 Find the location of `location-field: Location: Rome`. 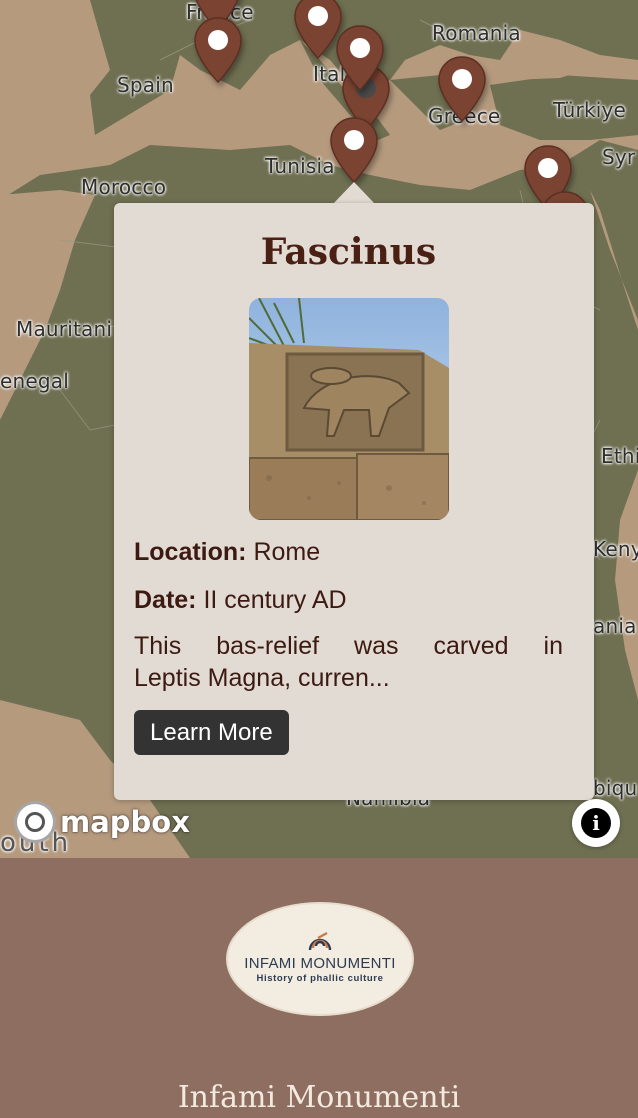

location-field: Location: Rome is located at coordinates (348, 552).